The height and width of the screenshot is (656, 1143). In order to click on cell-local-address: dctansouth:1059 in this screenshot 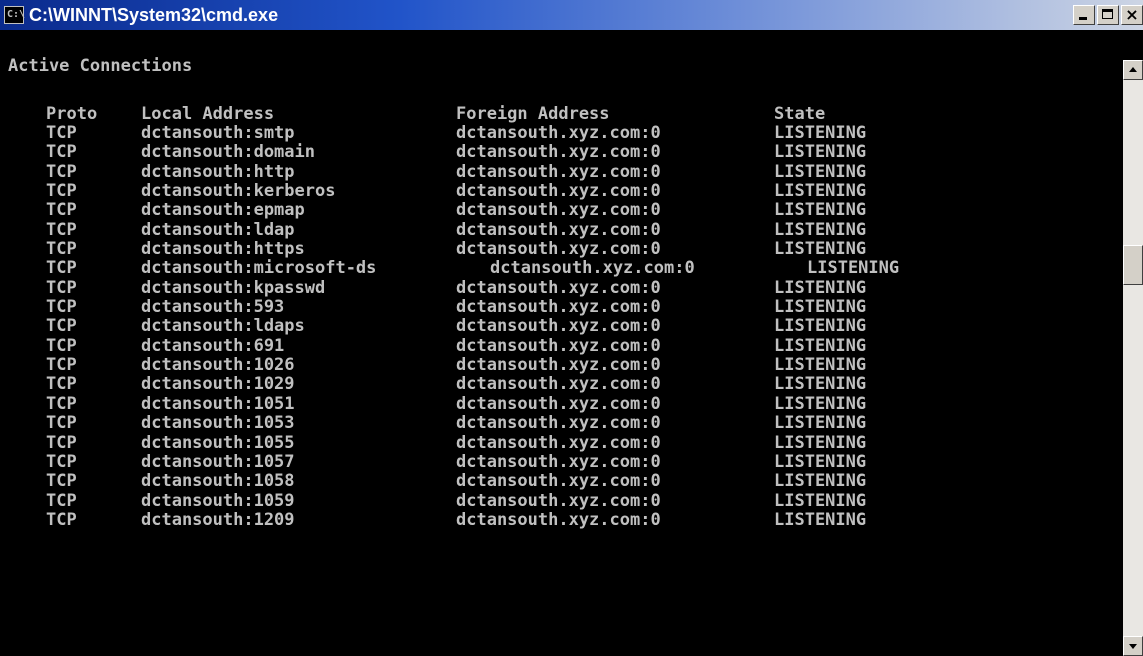, I will do `click(218, 500)`.